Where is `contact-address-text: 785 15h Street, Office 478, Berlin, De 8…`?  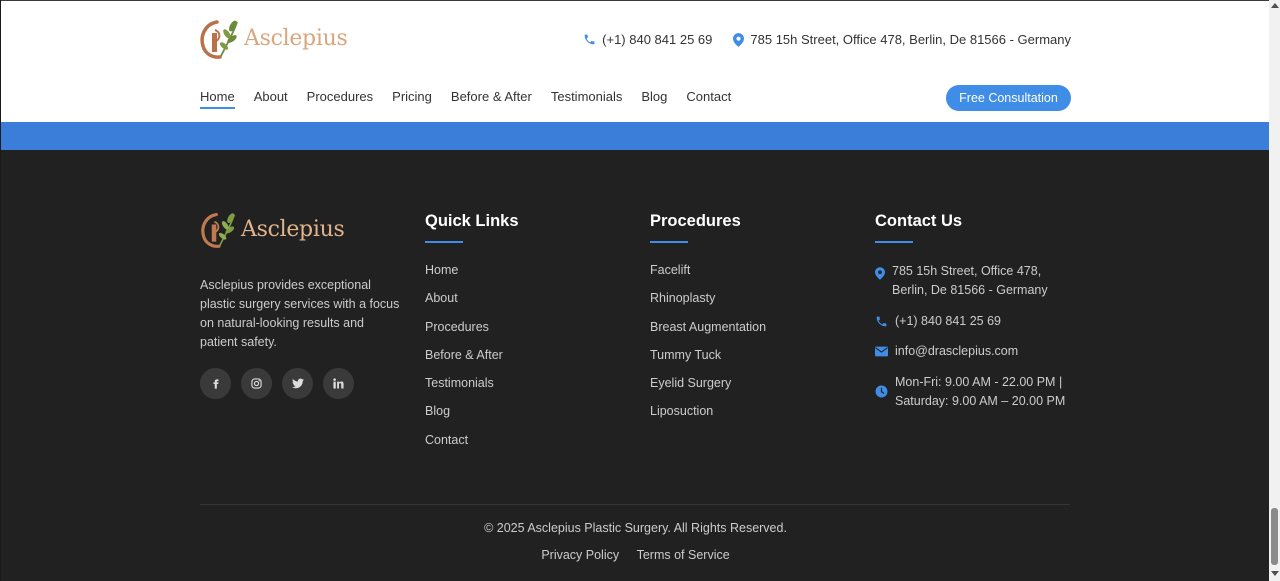 contact-address-text: 785 15h Street, Office 478, Berlin, De 8… is located at coordinates (970, 280).